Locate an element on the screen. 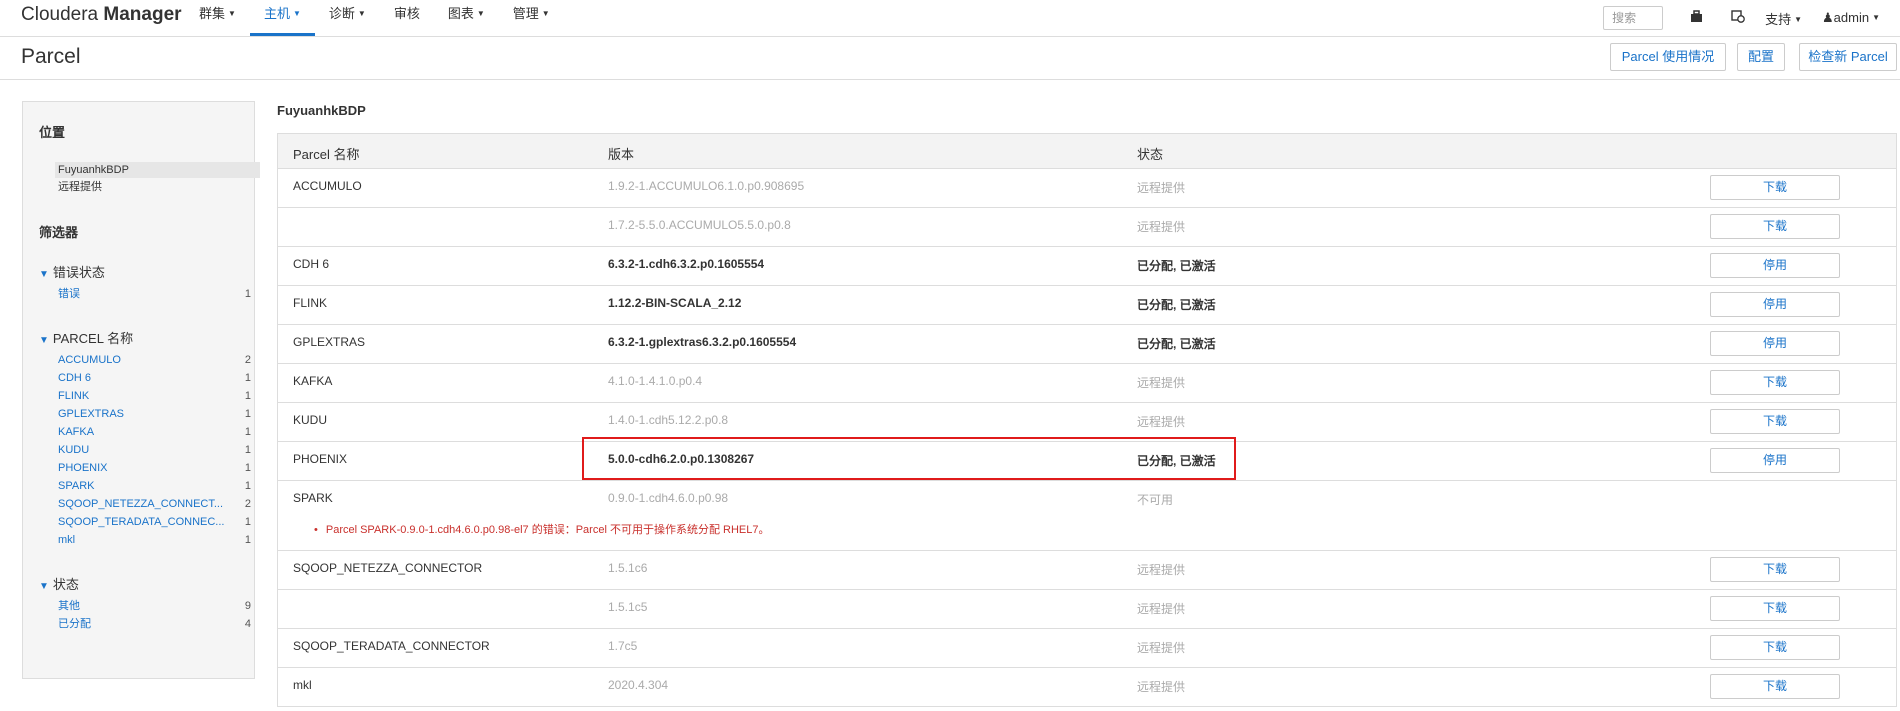  parcel-status: 已分配, 已激活 is located at coordinates (1176, 461).